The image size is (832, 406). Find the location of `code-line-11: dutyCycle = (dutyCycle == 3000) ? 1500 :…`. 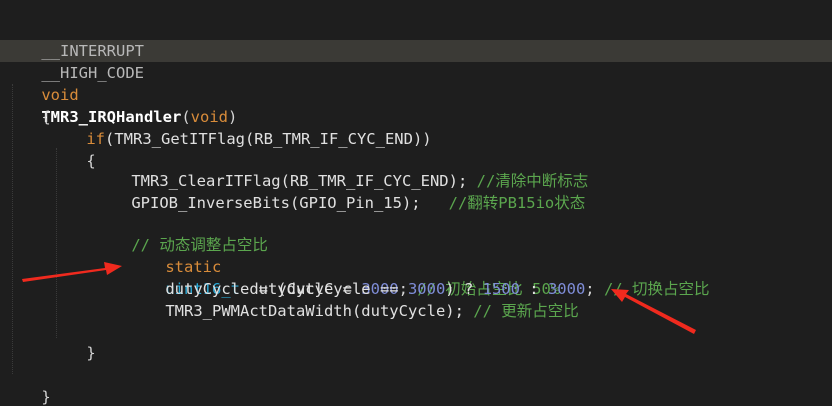

code-line-11: dutyCycle = (dutyCycle == 3000) ? 1500 :… is located at coordinates (418, 277).